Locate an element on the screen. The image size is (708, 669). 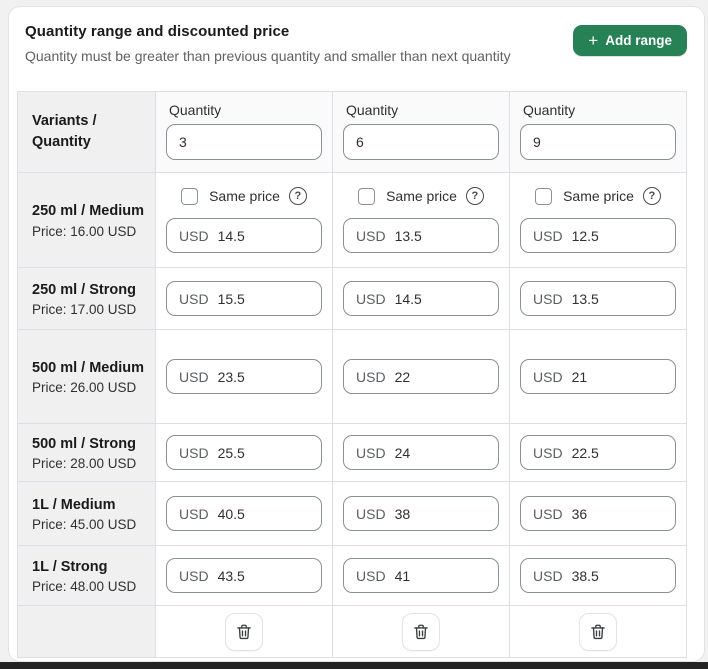
price-value: 41 is located at coordinates (402, 575).